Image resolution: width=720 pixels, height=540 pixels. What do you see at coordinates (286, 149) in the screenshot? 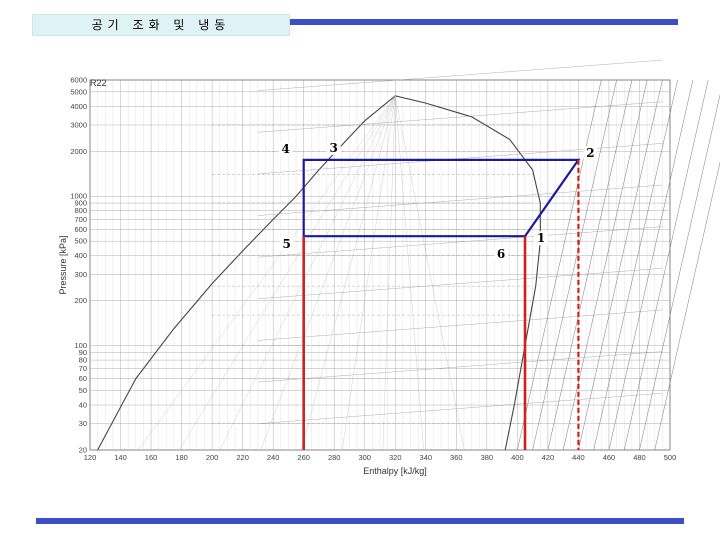
I see `state-point-4: 4` at bounding box center [286, 149].